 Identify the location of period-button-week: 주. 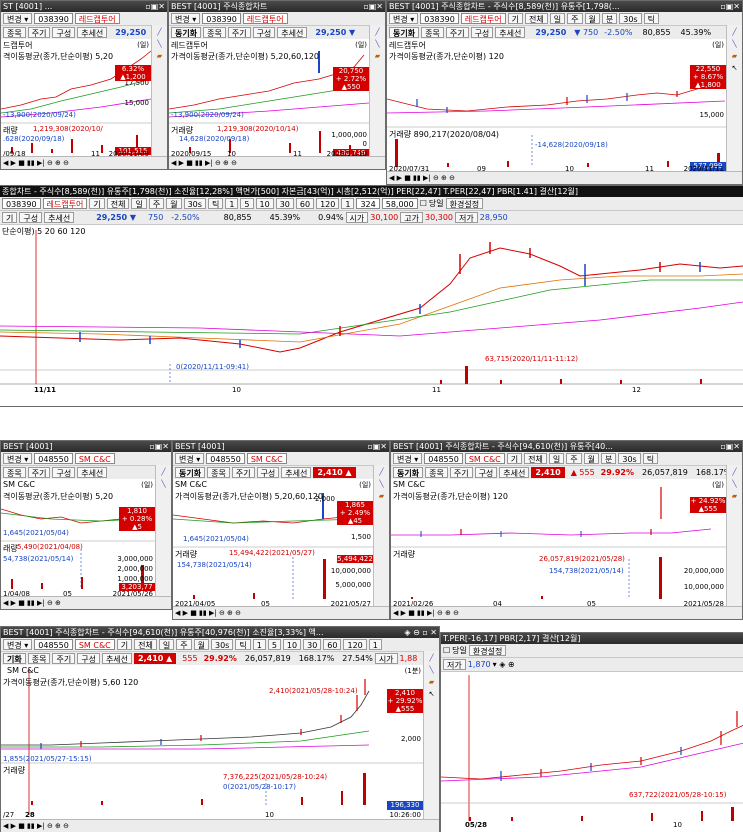
(574, 458).